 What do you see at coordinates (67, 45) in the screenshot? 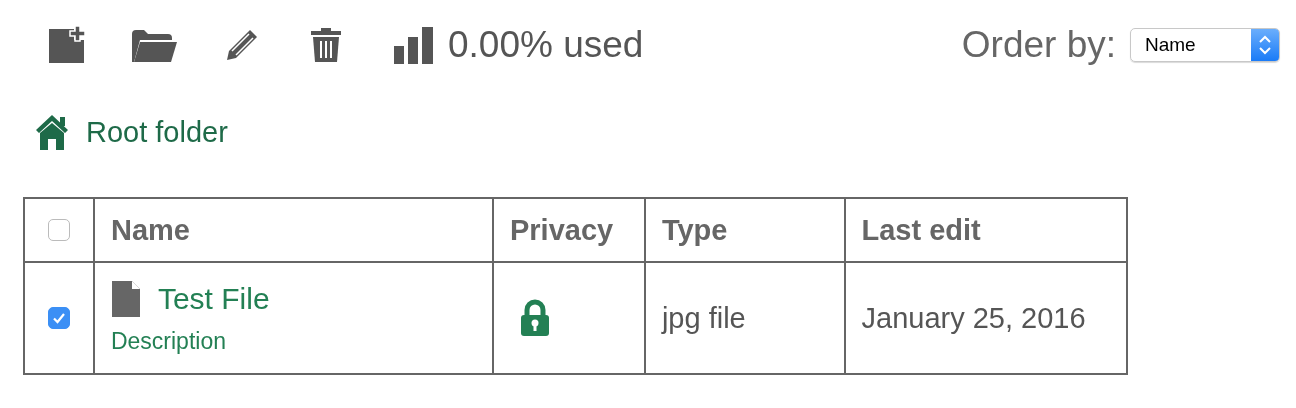
I see `new-file-button` at bounding box center [67, 45].